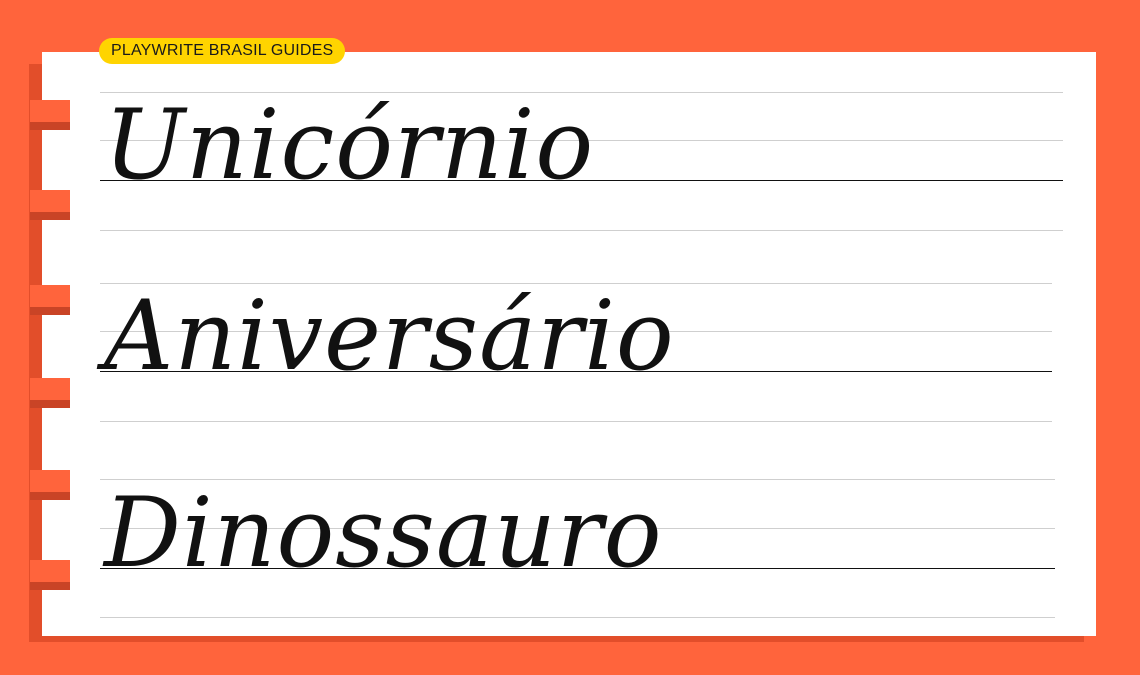 Image resolution: width=1140 pixels, height=675 pixels. What do you see at coordinates (389, 336) in the screenshot?
I see `practice-word-aniversario: Aniversário` at bounding box center [389, 336].